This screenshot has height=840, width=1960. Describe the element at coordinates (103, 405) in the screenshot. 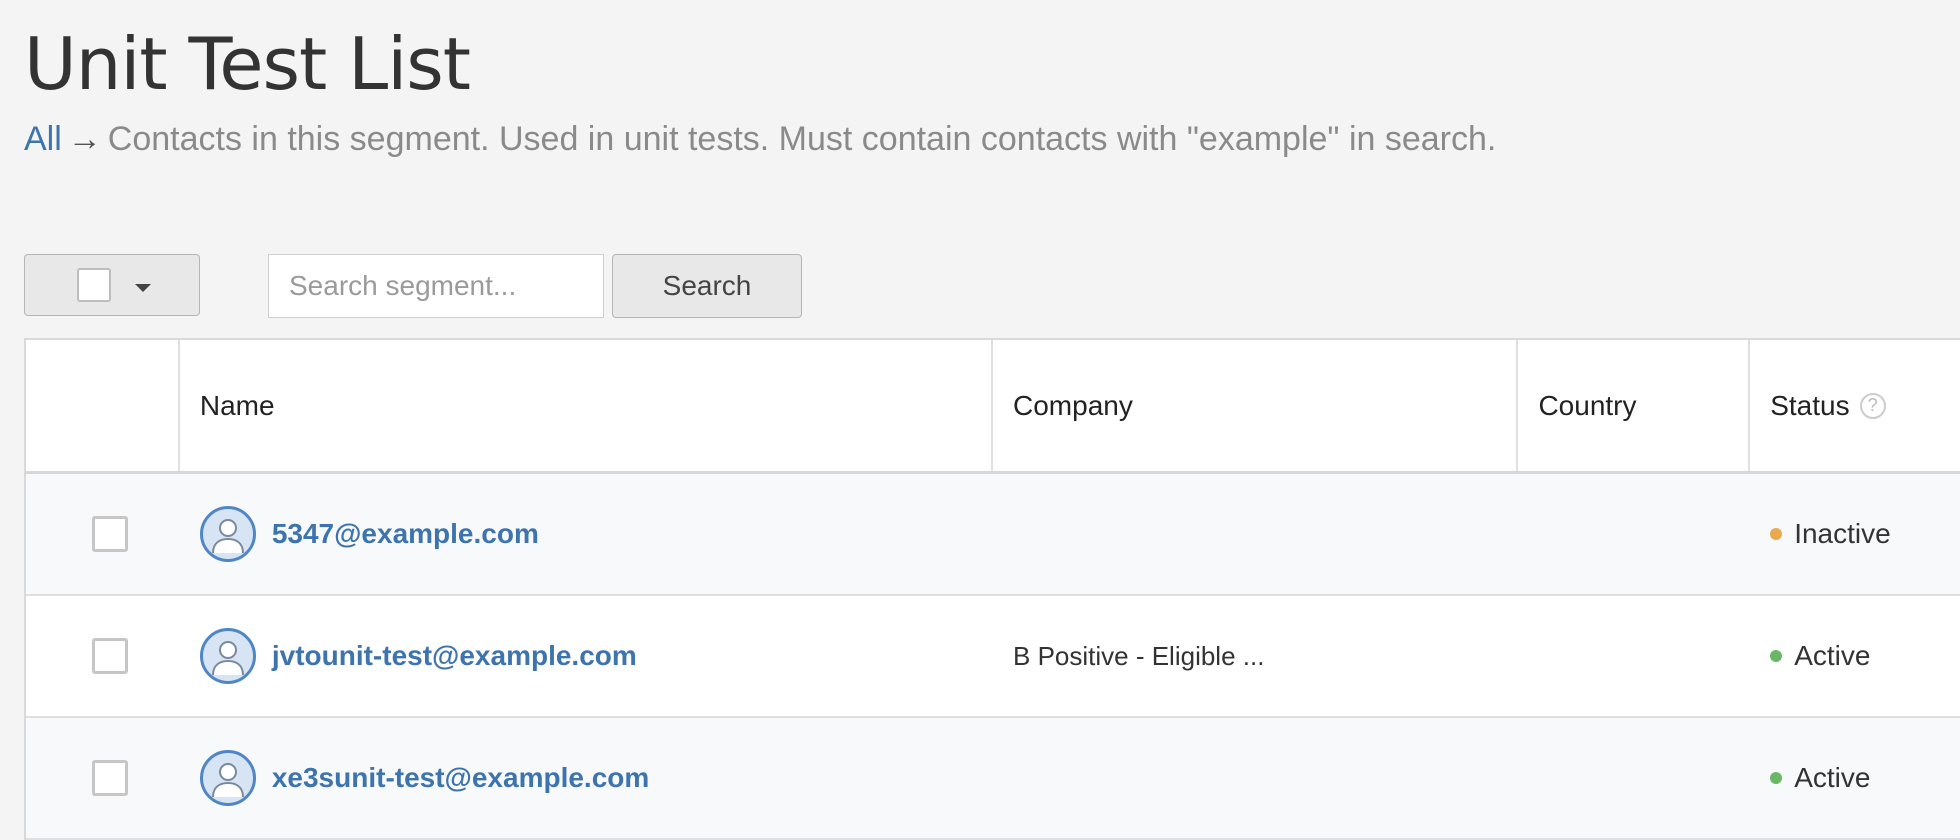

I see `header-checkbox-cell` at that location.